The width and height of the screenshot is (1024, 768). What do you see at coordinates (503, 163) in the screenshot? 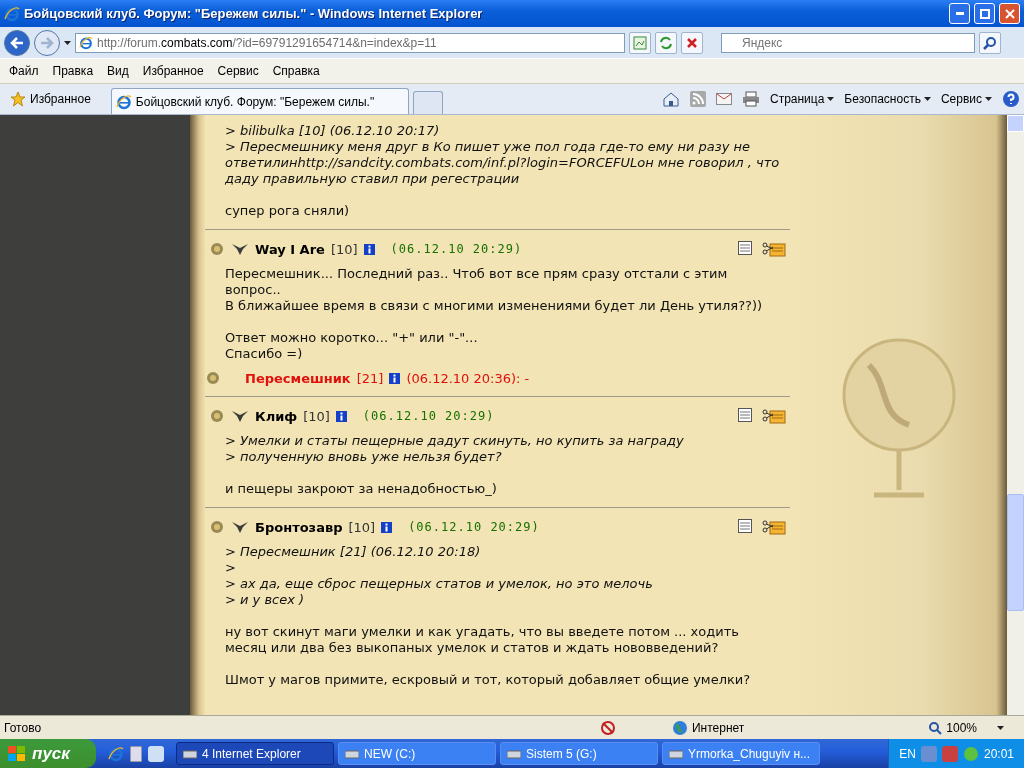
I see `quote-line: ответилинhttp://sandcity.combats.com/inf.pl?login=FORCEFULон мне говорил , что` at bounding box center [503, 163].